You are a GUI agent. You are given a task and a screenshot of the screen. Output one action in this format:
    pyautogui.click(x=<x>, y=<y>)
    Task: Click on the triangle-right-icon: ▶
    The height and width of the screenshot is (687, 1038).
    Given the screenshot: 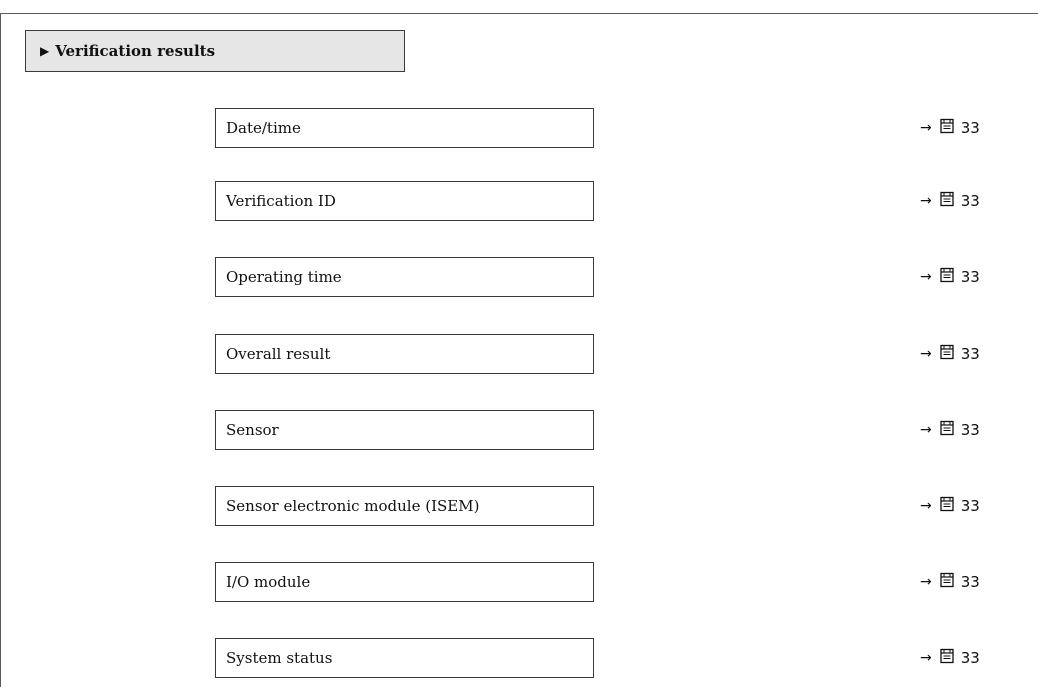 What is the action you would take?
    pyautogui.click(x=45, y=51)
    